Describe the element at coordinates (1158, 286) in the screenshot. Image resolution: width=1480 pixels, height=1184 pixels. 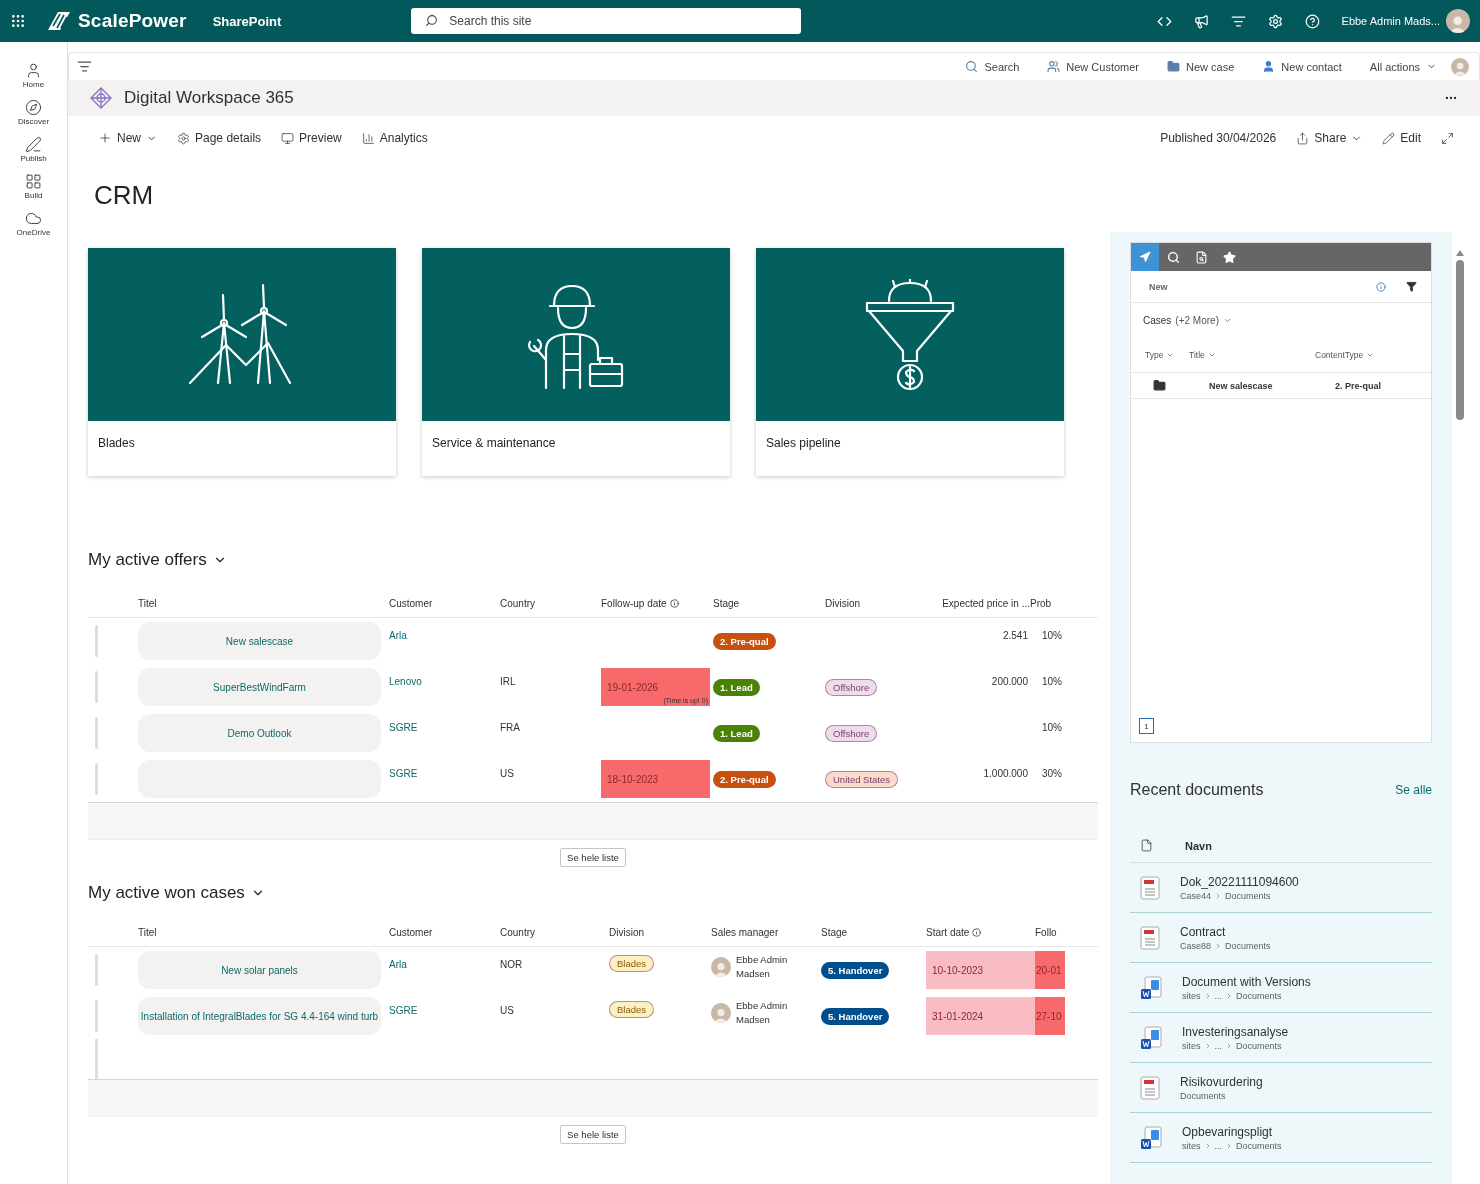
I see `new-link: New` at that location.